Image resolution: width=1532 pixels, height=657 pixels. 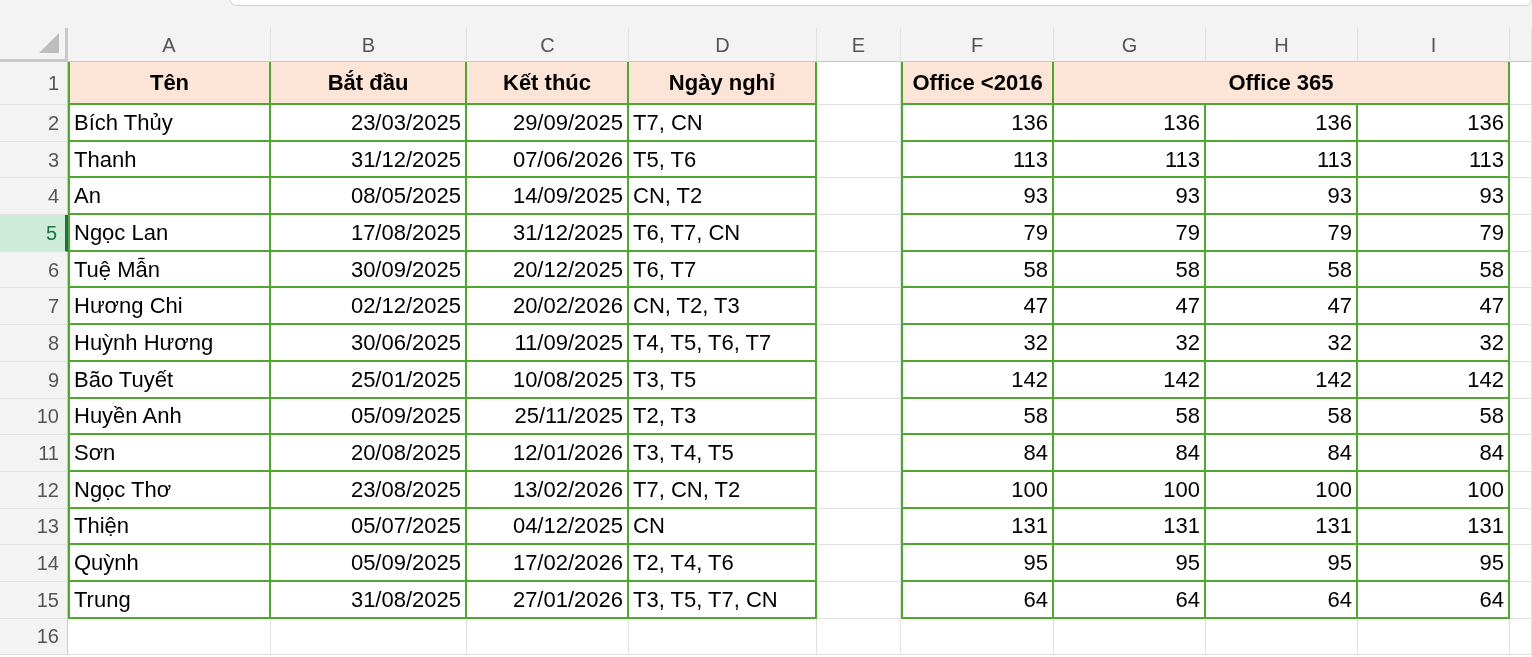 What do you see at coordinates (859, 45) in the screenshot?
I see `column-header: E` at bounding box center [859, 45].